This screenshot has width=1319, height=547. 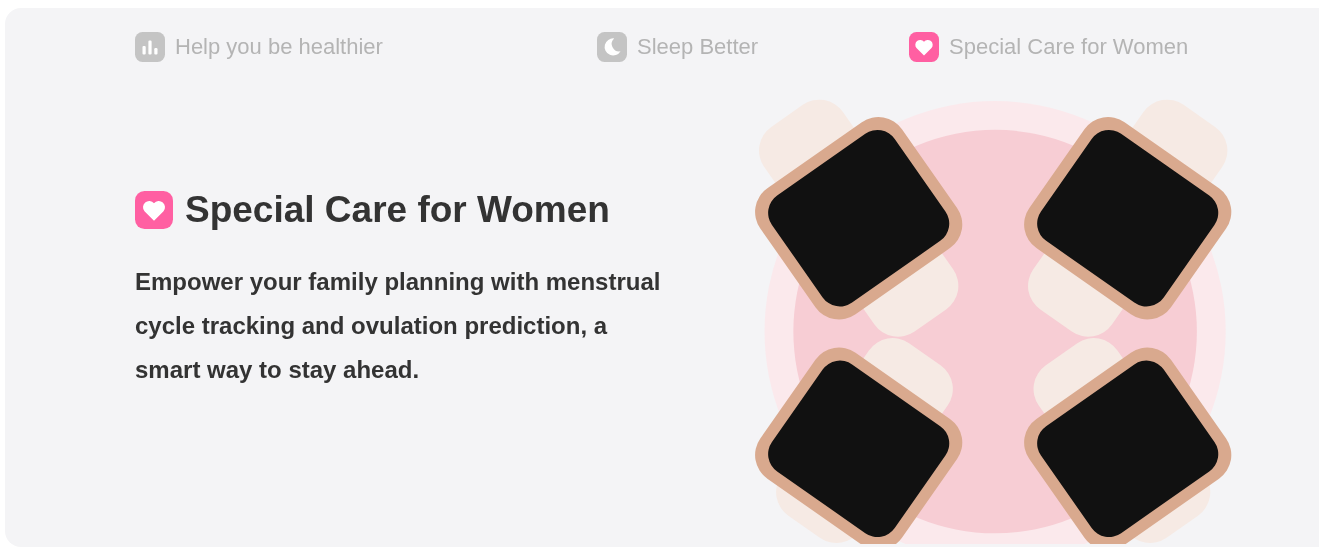 I want to click on feature-tab: Special Care for Women, so click(x=1049, y=46).